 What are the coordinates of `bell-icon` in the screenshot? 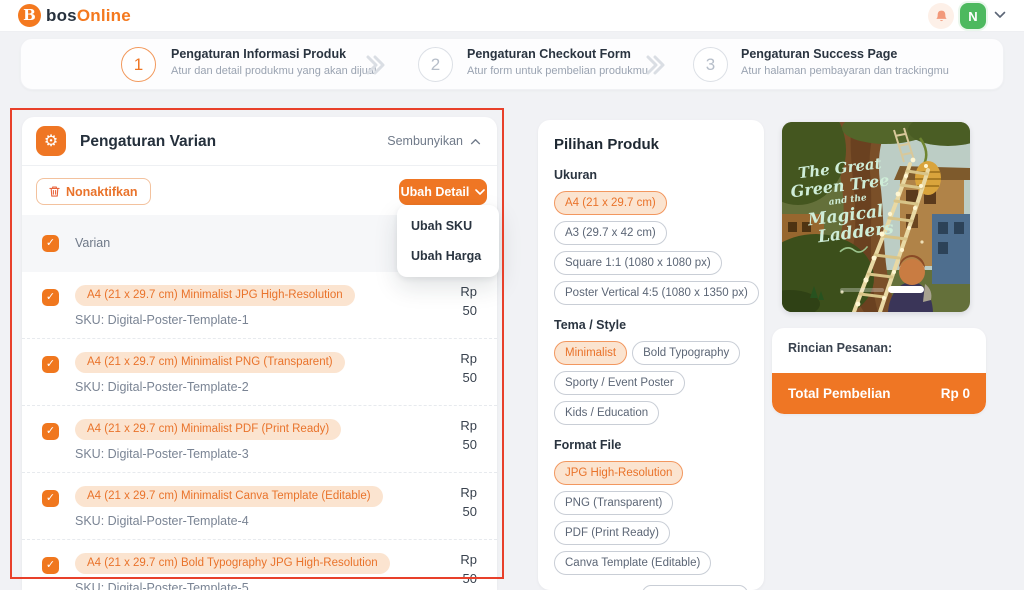 It's located at (941, 15).